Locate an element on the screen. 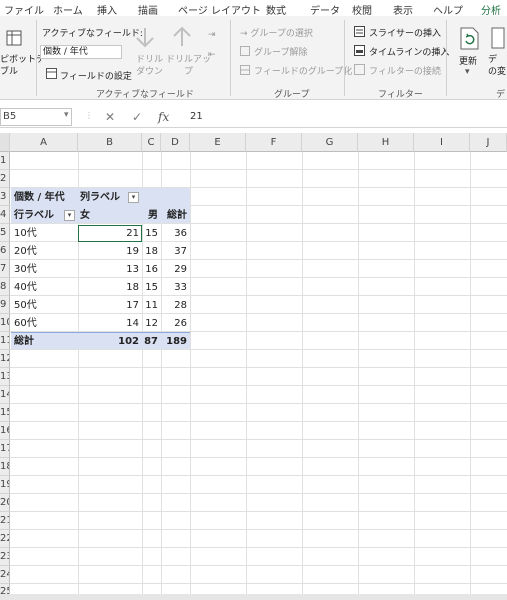 This screenshot has width=507, height=600. refresh-icon is located at coordinates (469, 39).